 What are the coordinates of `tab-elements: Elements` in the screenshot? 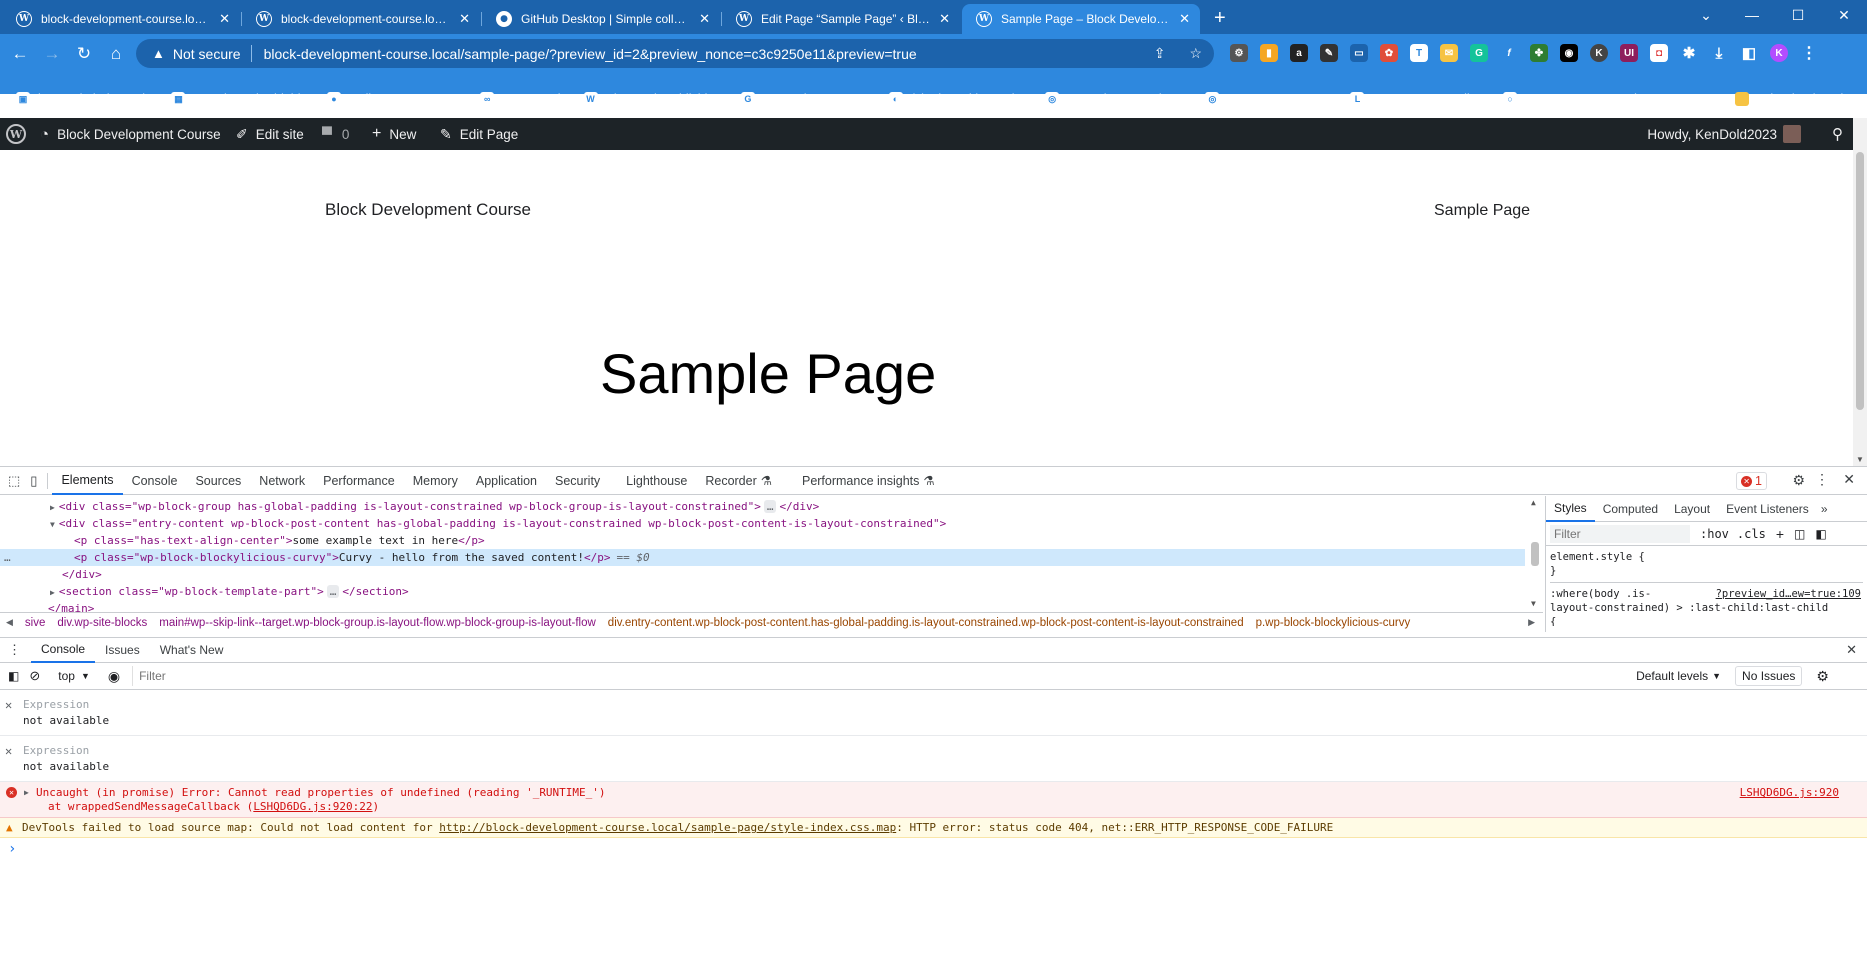 It's located at (87, 481).